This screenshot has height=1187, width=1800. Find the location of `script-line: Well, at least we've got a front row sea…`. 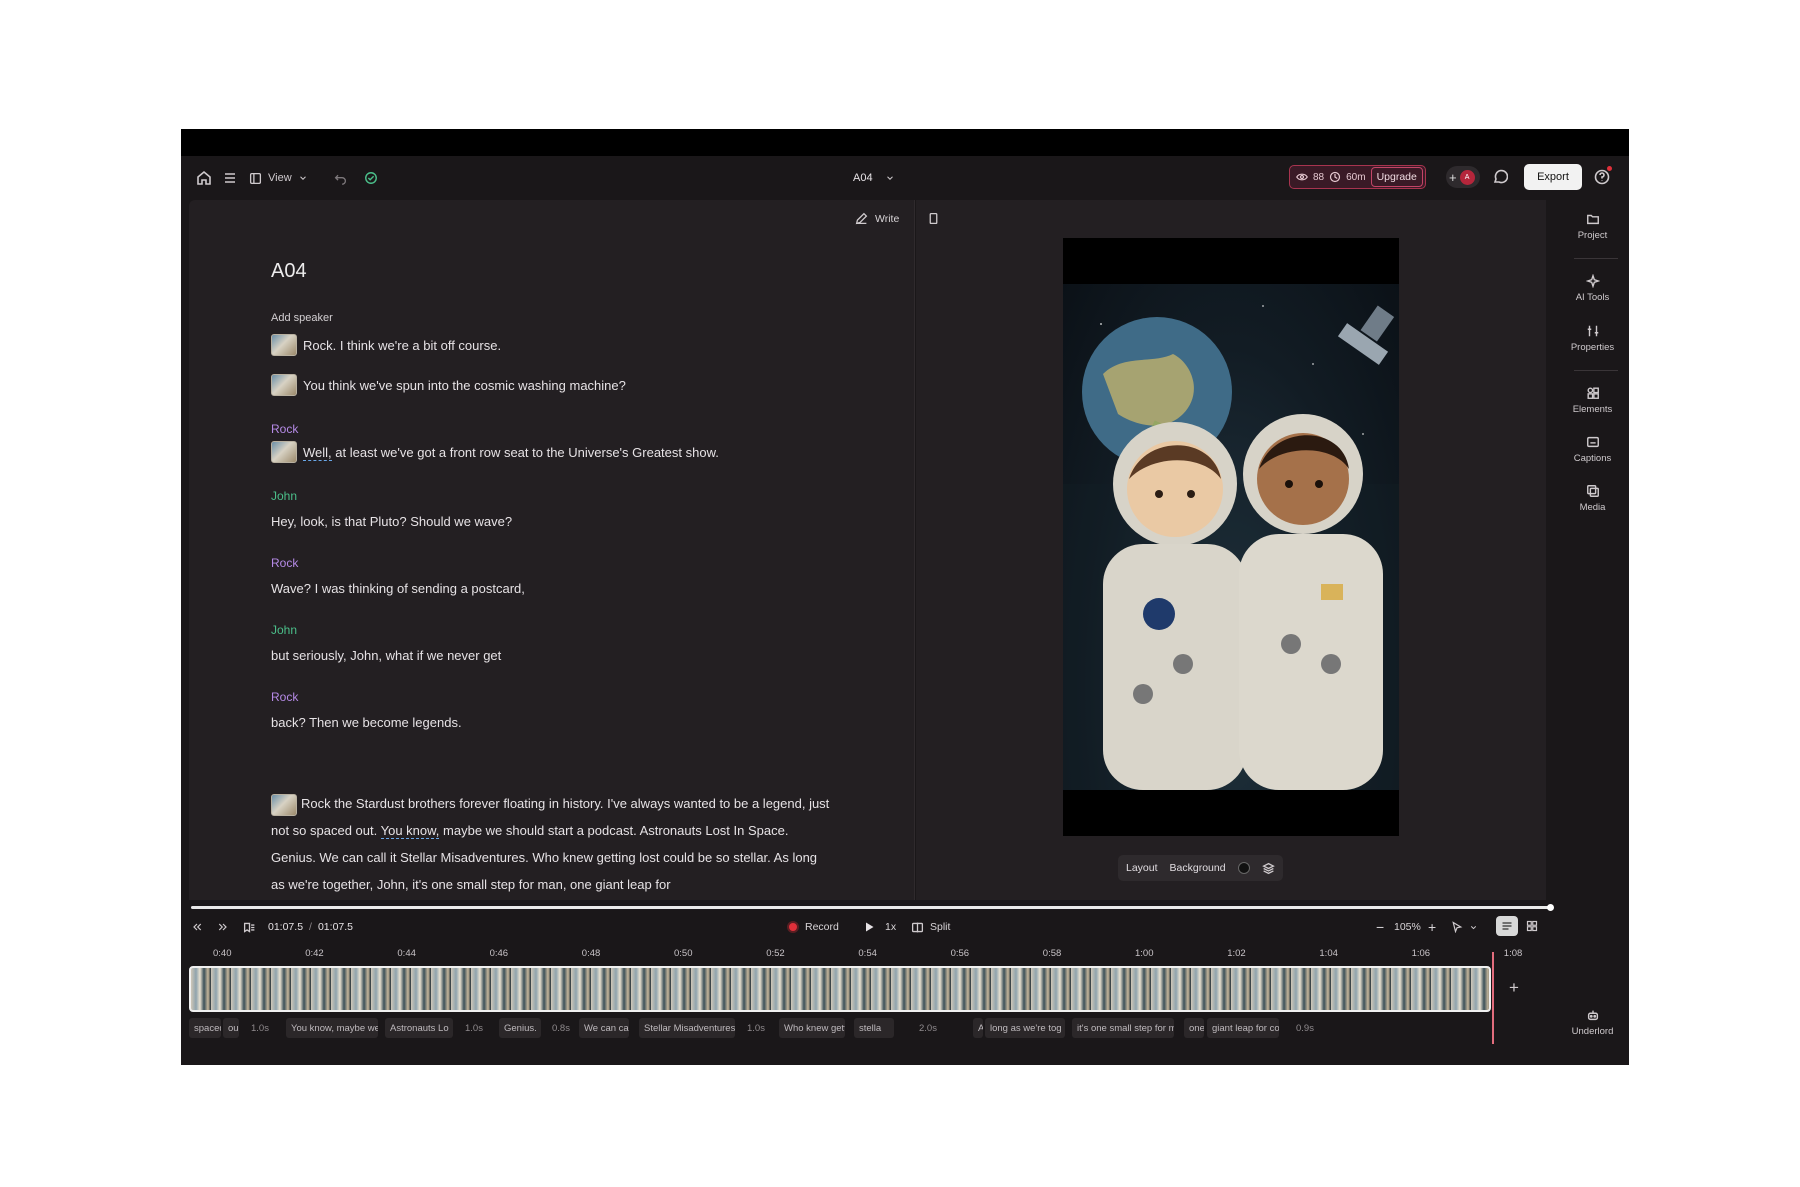

script-line: Well, at least we've got a front row sea… is located at coordinates (495, 452).